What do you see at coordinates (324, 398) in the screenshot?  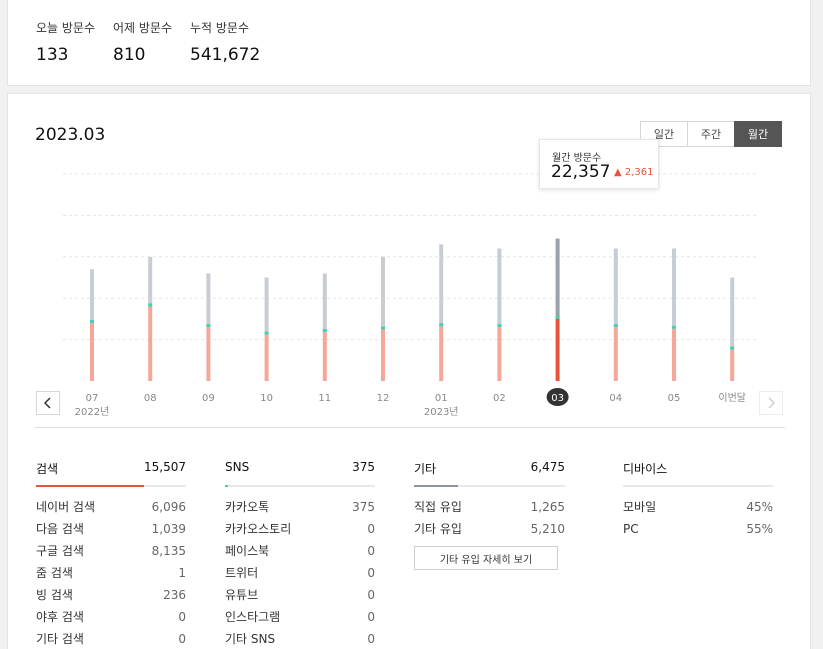 I see `x-tick-label: 11` at bounding box center [324, 398].